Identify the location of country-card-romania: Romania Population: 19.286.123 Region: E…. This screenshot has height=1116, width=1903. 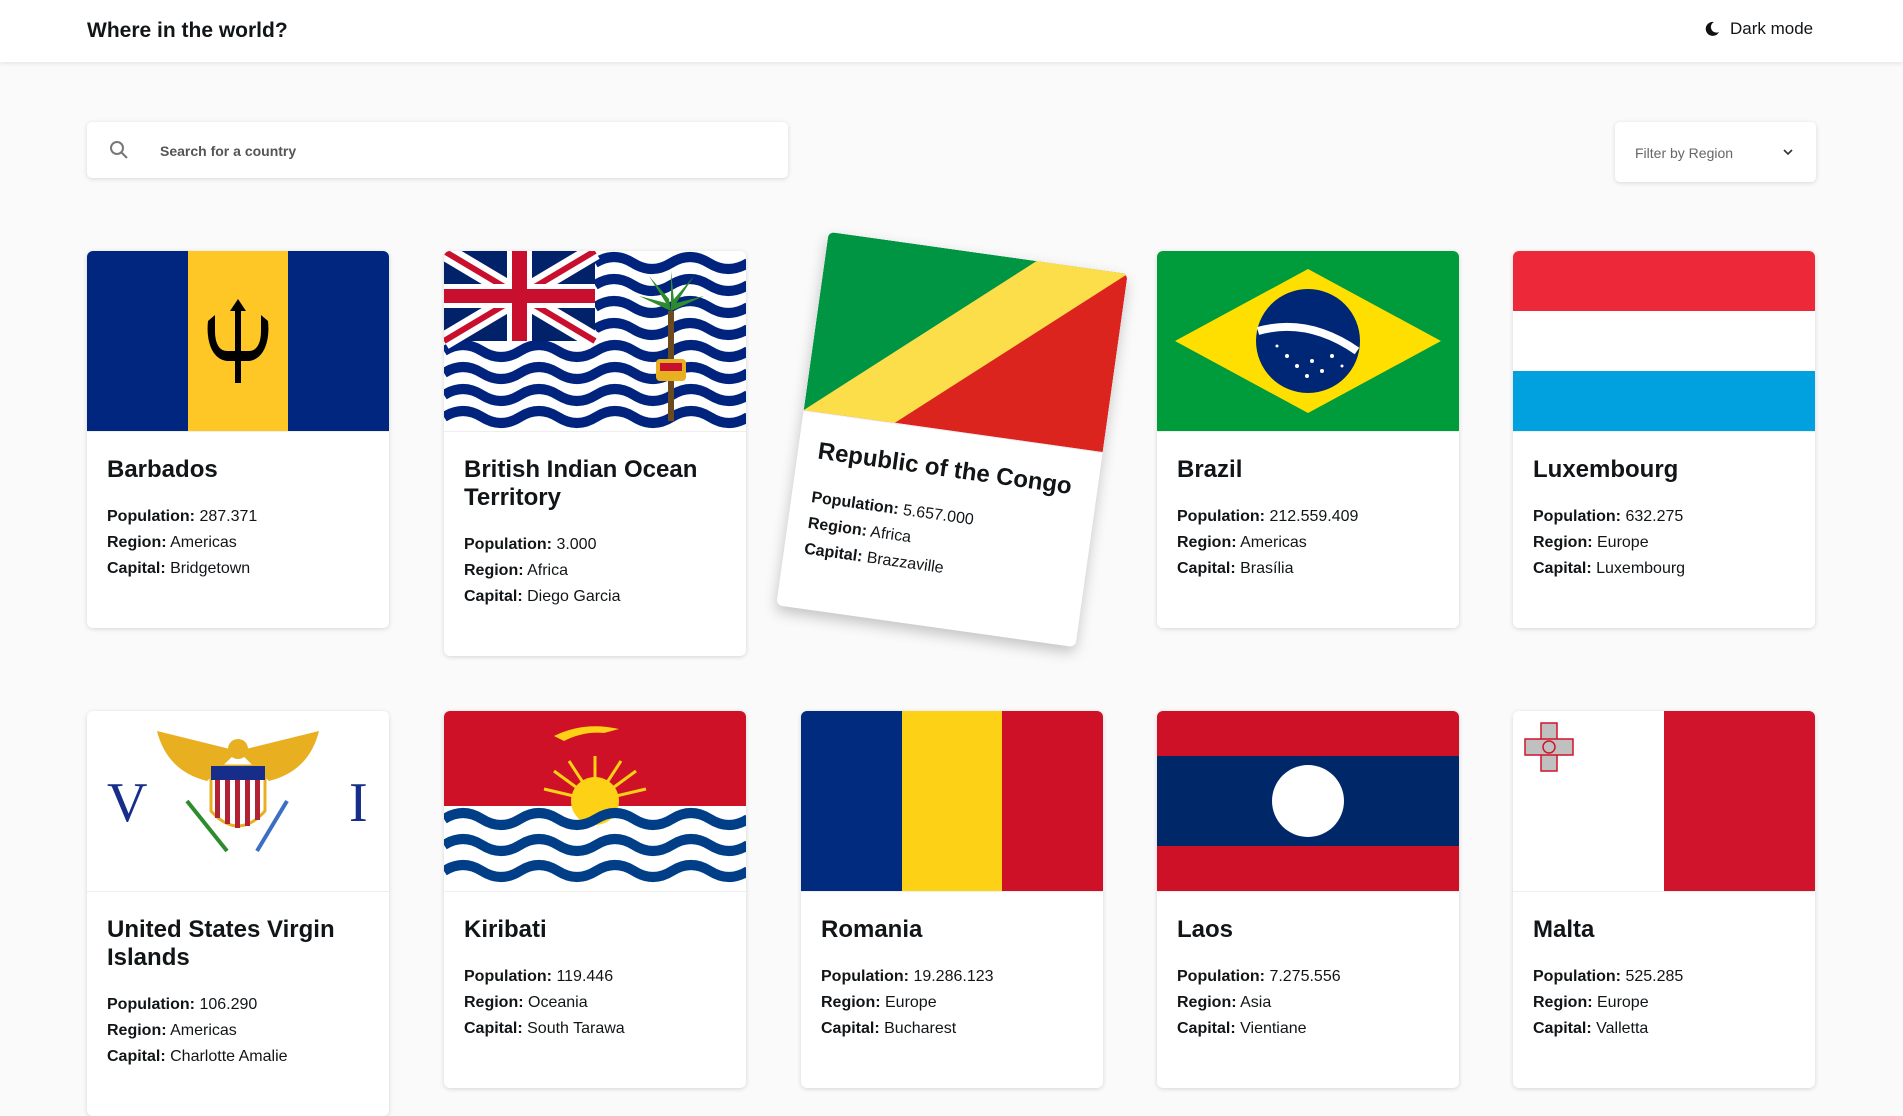
(952, 899).